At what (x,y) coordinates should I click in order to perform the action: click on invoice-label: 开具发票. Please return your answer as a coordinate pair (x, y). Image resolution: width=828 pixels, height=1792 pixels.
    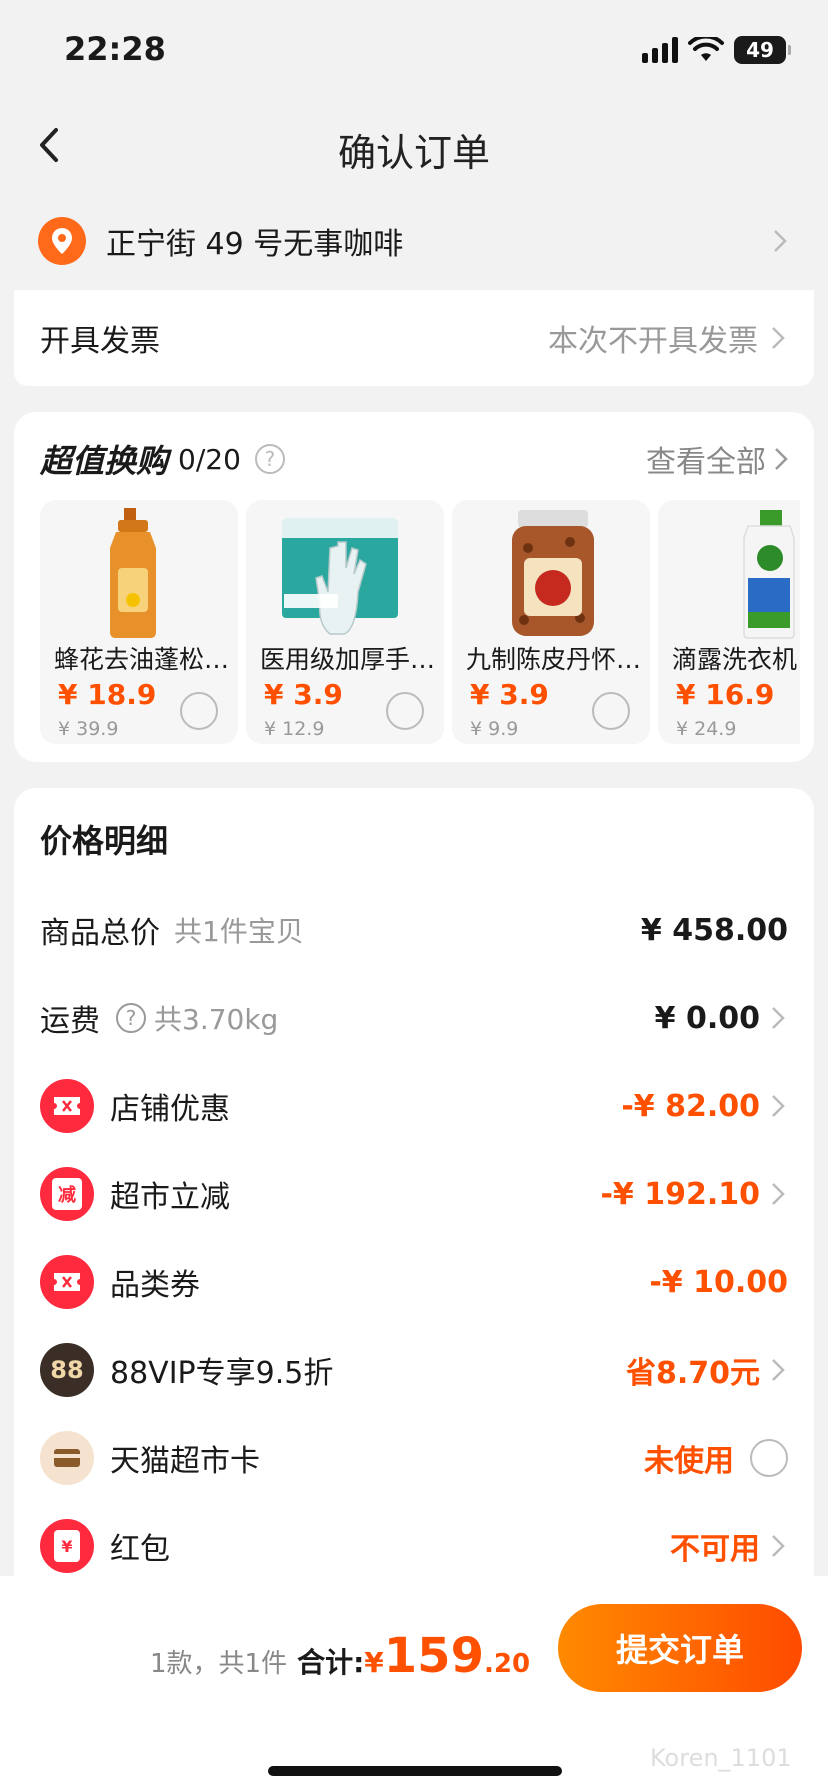
    Looking at the image, I should click on (100, 341).